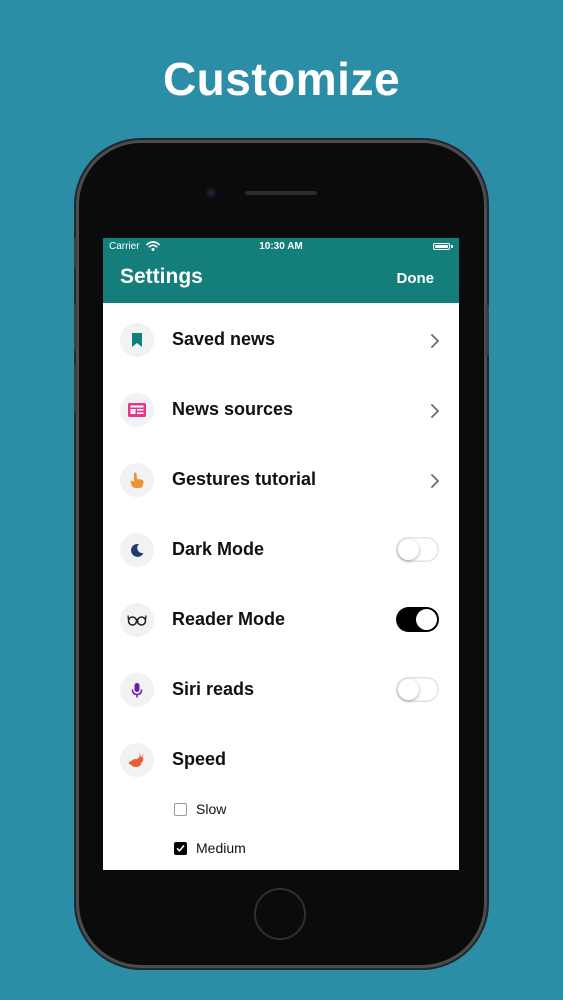  Describe the element at coordinates (211, 809) in the screenshot. I see `speed-option-label: Slow` at that location.